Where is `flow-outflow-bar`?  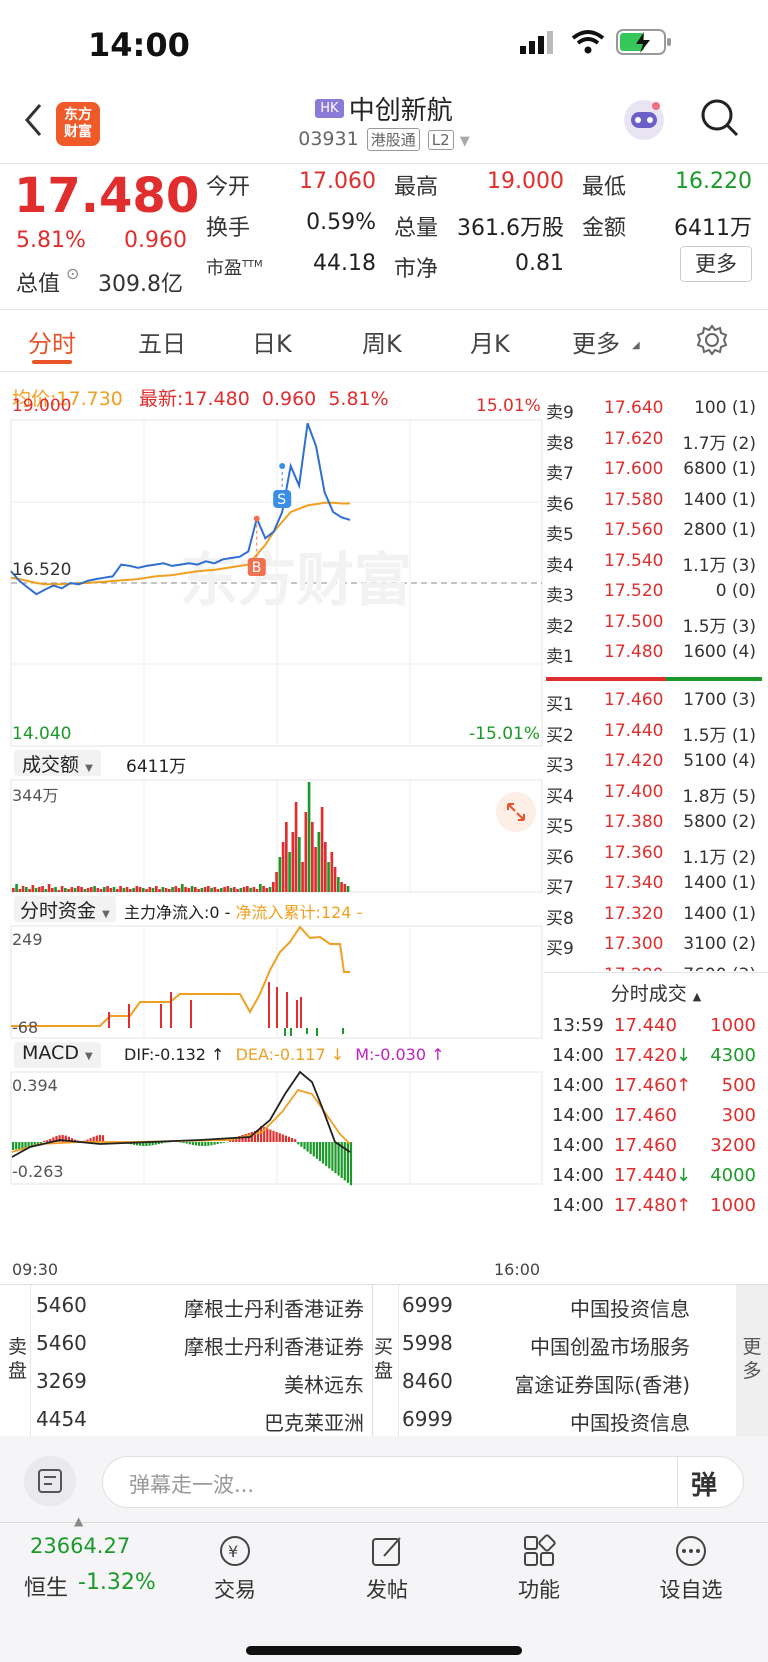 flow-outflow-bar is located at coordinates (291, 1032).